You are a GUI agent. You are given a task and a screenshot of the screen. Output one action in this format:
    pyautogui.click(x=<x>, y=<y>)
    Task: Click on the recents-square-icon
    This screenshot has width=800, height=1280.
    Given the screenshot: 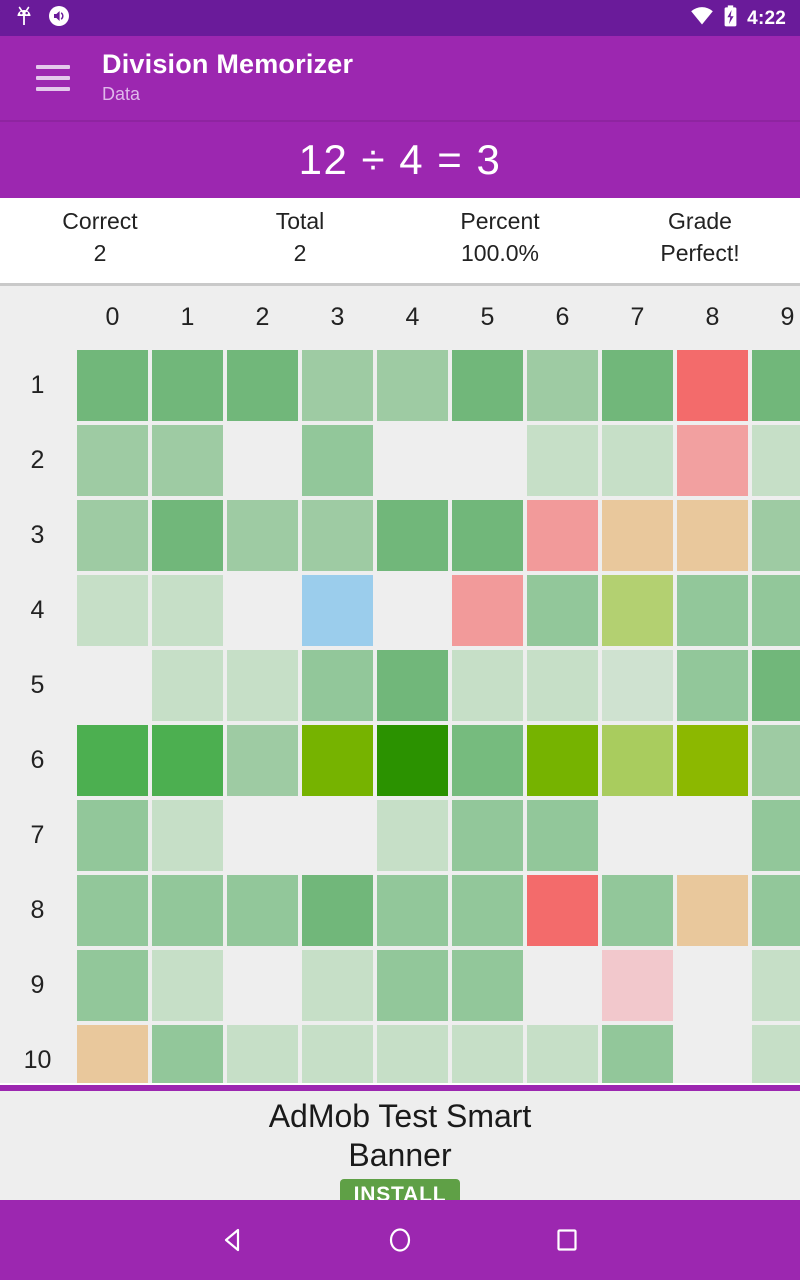 What is the action you would take?
    pyautogui.click(x=567, y=1240)
    